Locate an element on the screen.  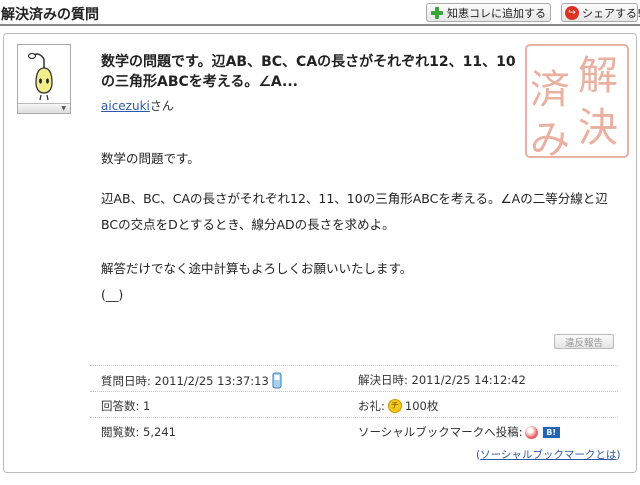
question-body-line: 数学の問題です。 is located at coordinates (150, 158).